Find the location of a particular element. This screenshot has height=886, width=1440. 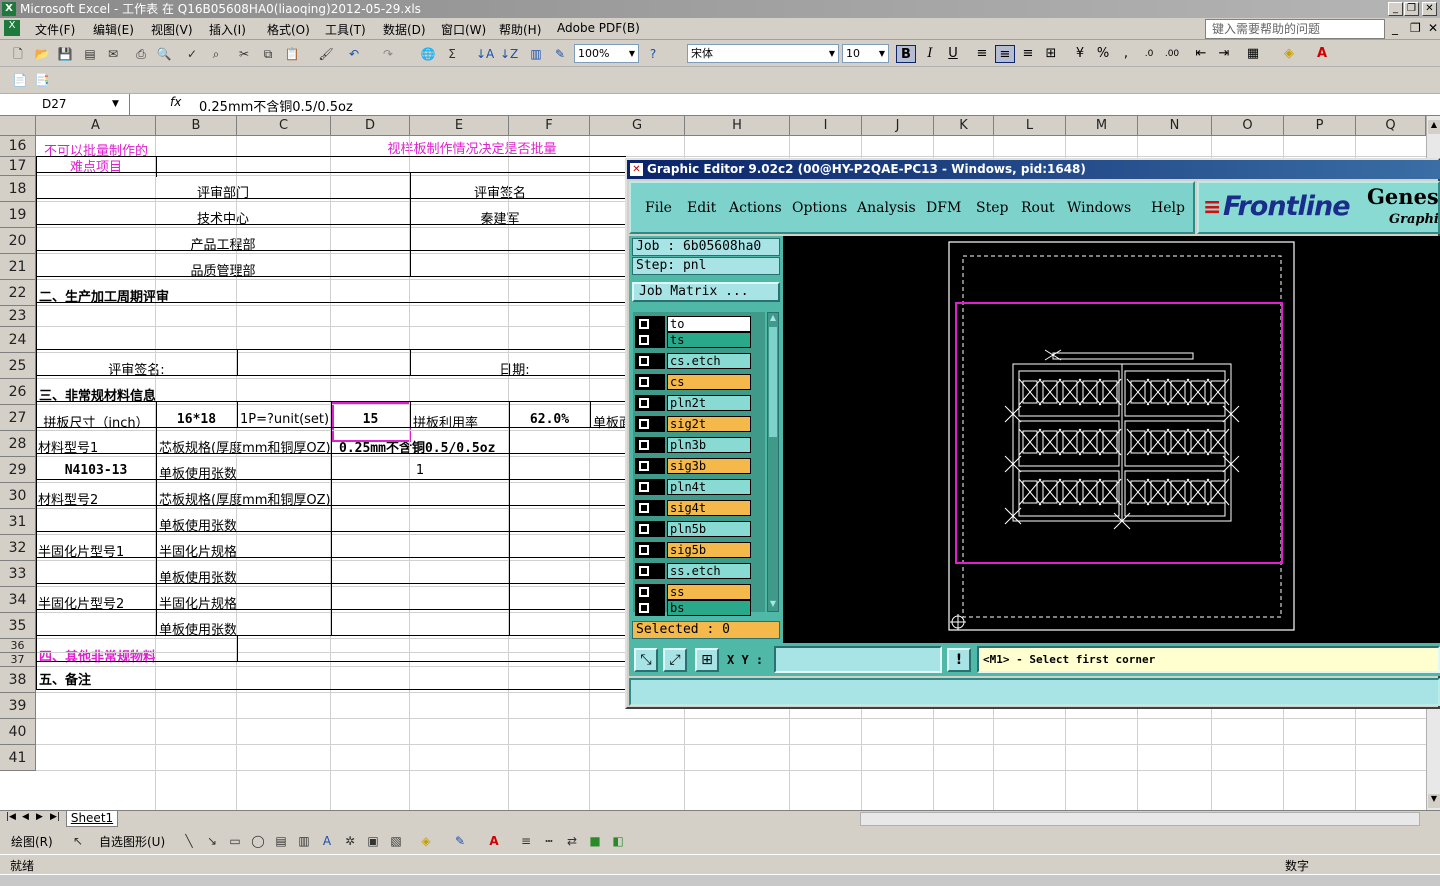

shadow-icon: ■ is located at coordinates (595, 841).